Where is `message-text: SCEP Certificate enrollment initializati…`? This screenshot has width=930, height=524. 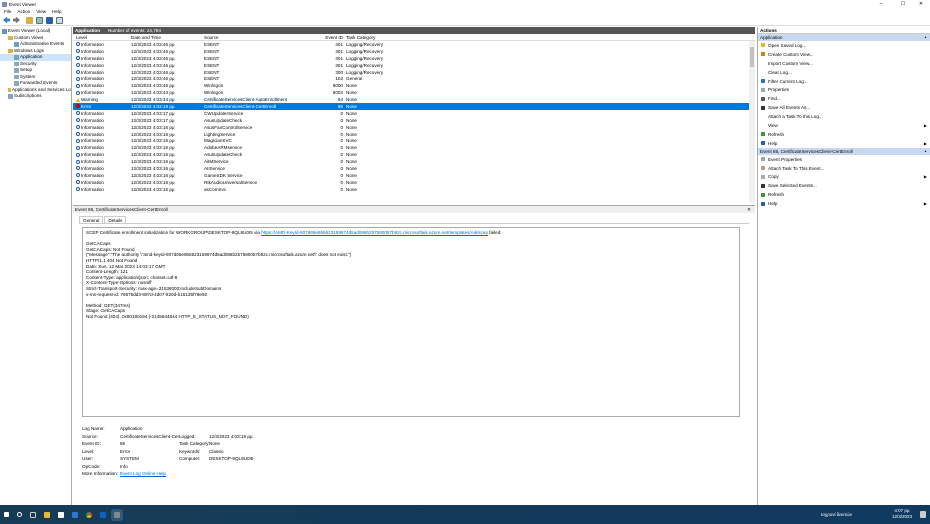 message-text: SCEP Certificate enrollment initializati… is located at coordinates (174, 232).